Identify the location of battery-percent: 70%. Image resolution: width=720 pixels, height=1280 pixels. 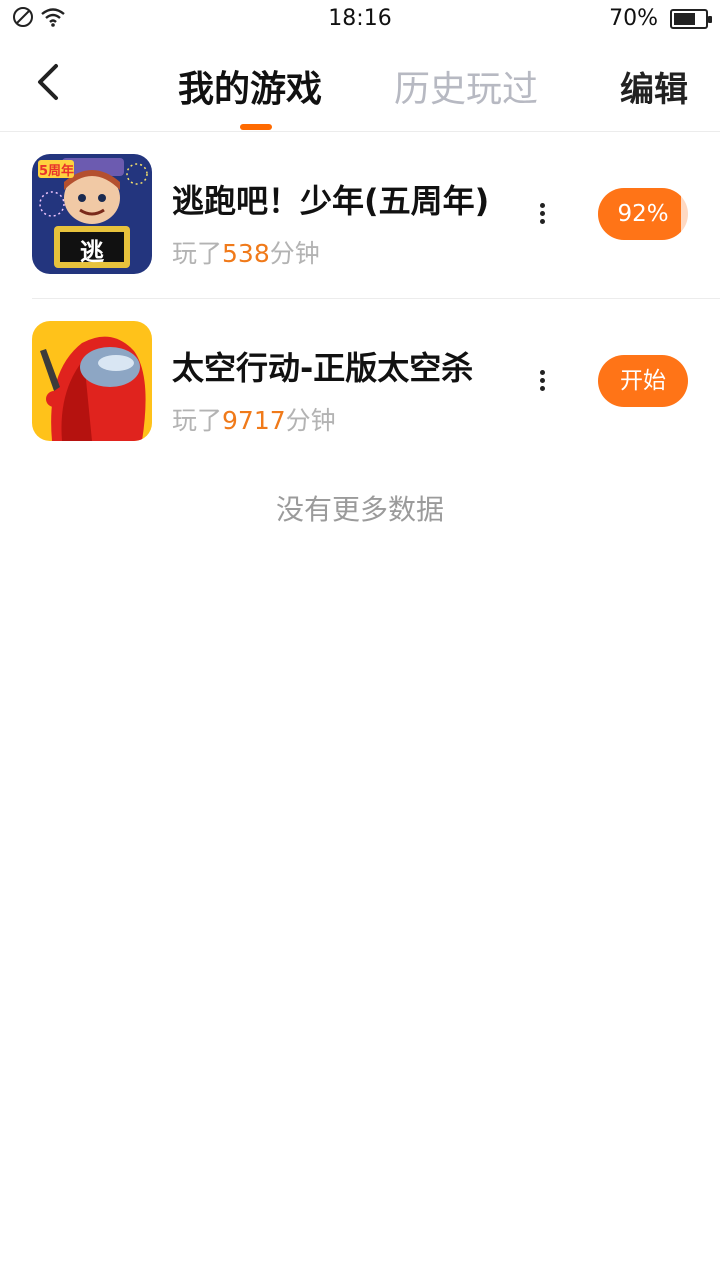
(633, 18).